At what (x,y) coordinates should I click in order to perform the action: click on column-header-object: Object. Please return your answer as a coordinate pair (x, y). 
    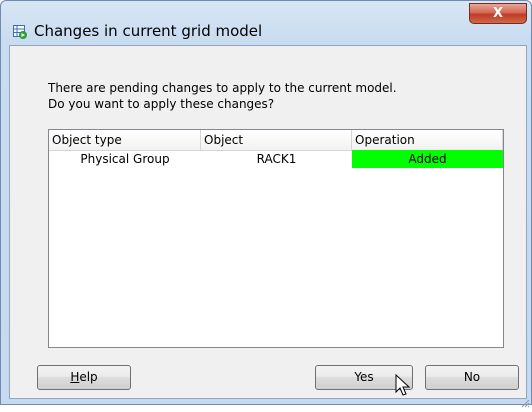
    Looking at the image, I should click on (276, 140).